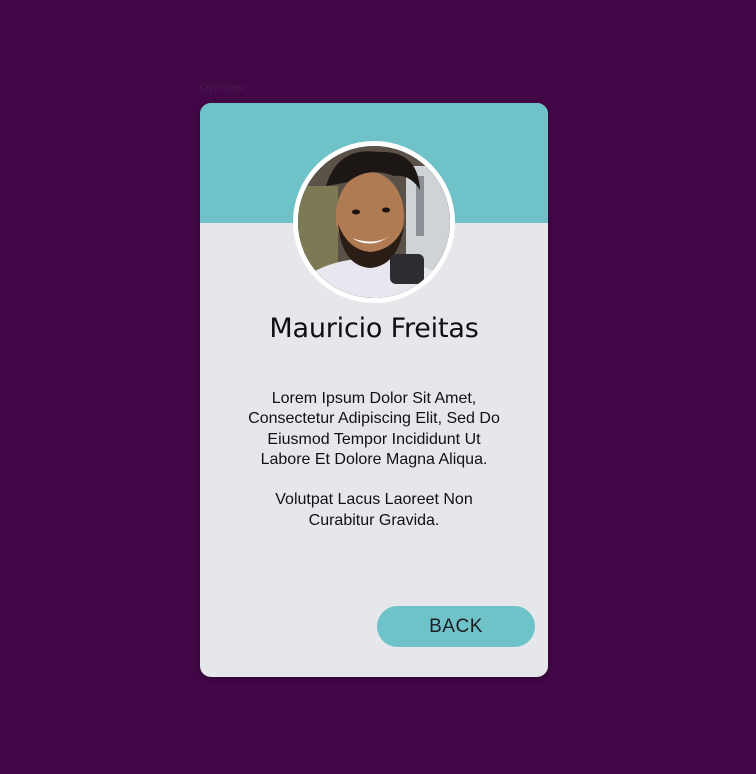  What do you see at coordinates (456, 626) in the screenshot?
I see `back-button: BACK` at bounding box center [456, 626].